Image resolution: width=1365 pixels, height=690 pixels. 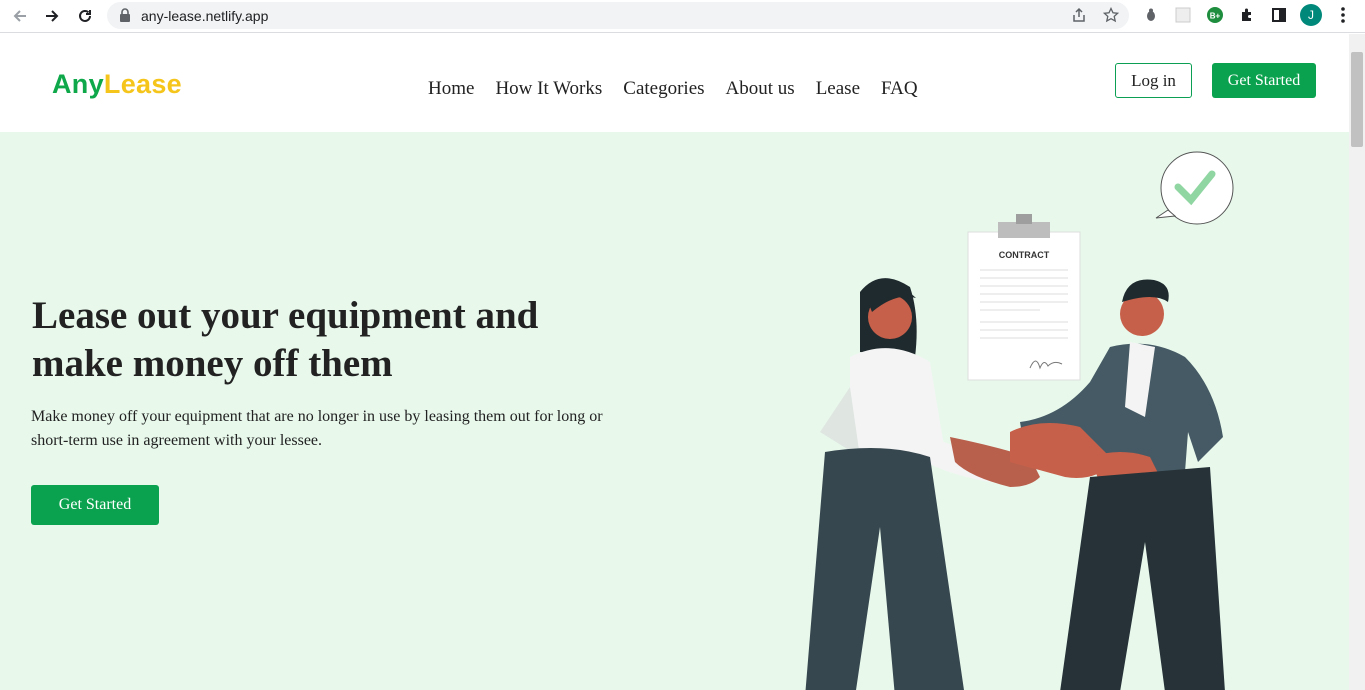 I want to click on reload-icon, so click(x=85, y=15).